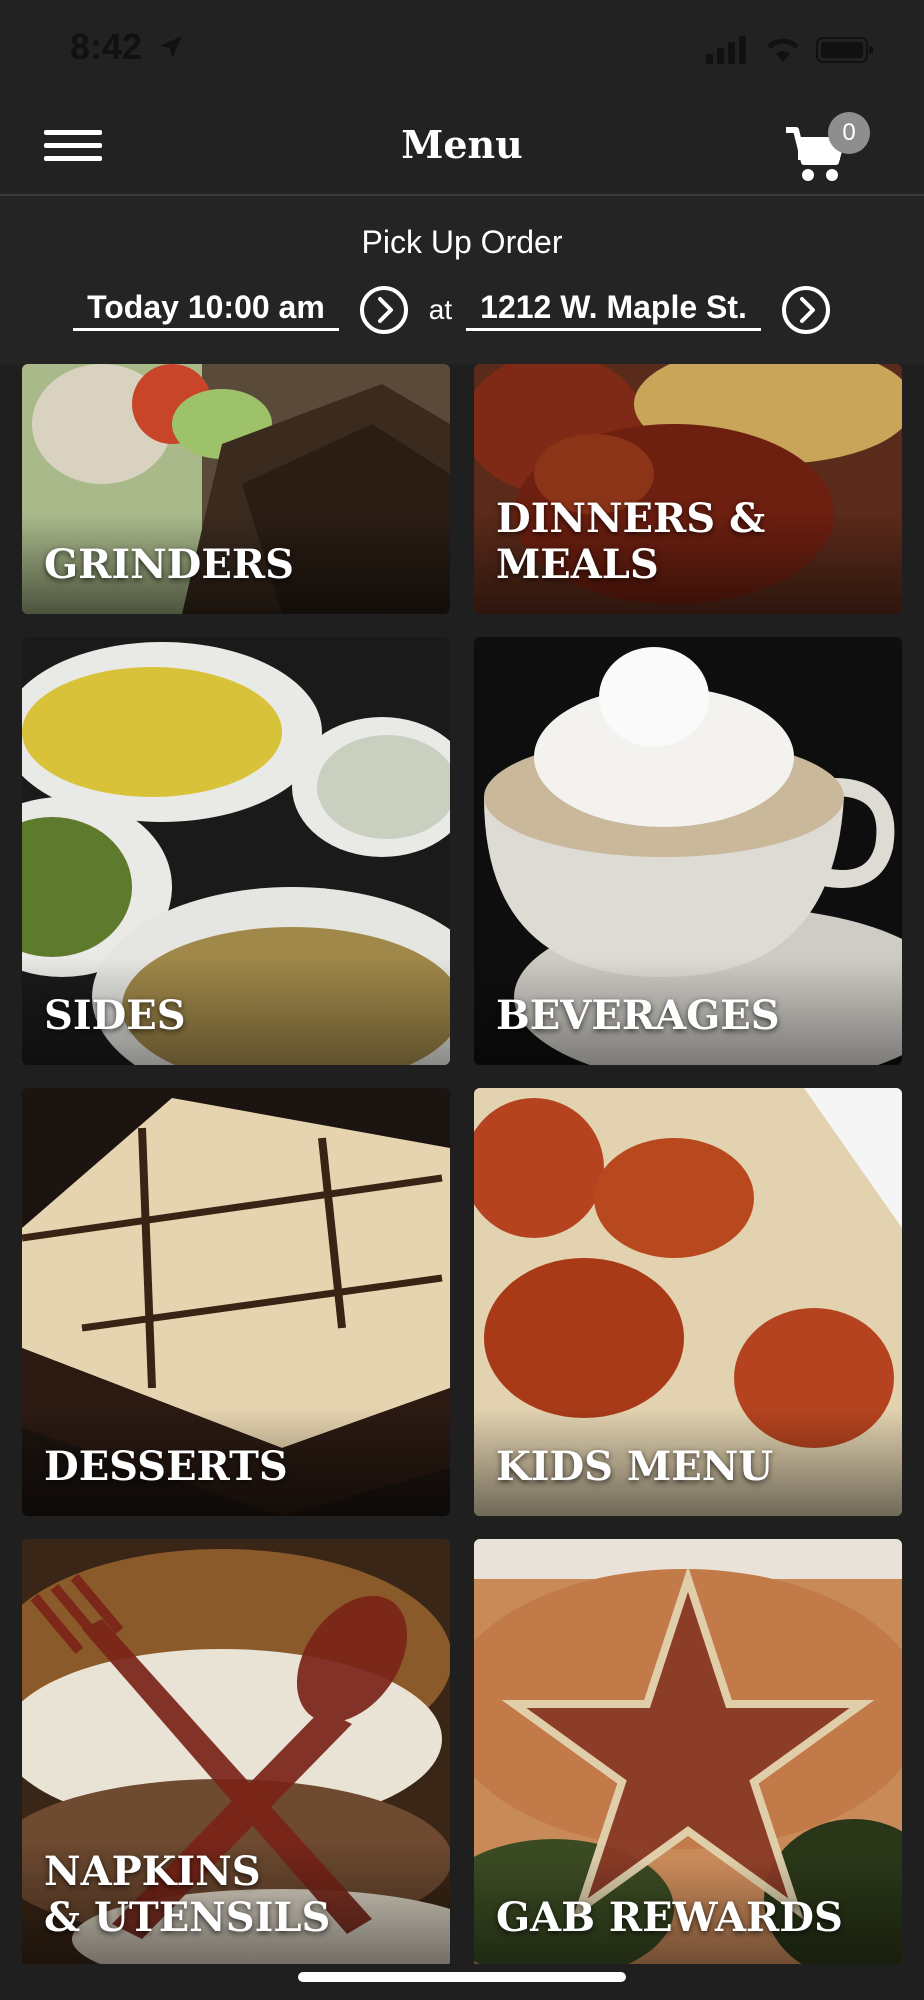  Describe the element at coordinates (635, 1466) in the screenshot. I see `category-label: KIDS MENU` at that location.